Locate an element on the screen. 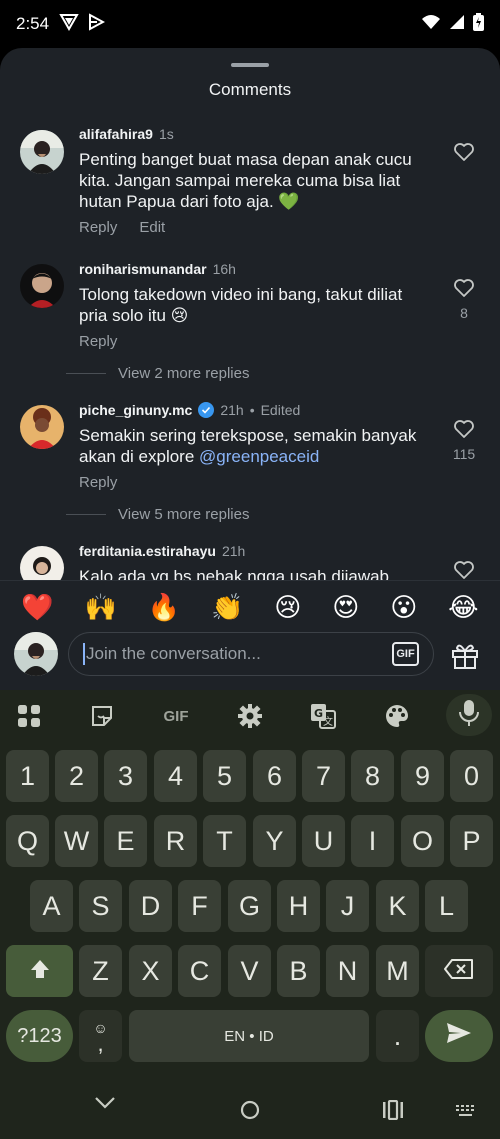 This screenshot has width=500, height=1139. key-1: 1 is located at coordinates (27, 776).